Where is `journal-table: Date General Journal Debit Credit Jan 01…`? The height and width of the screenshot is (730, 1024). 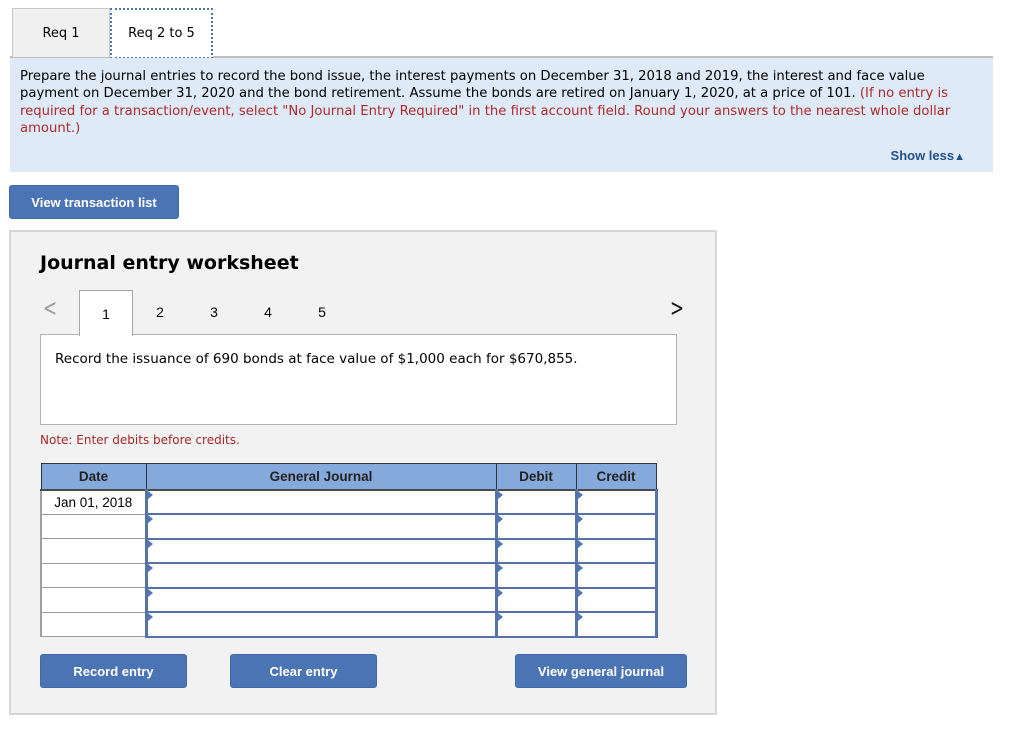 journal-table: Date General Journal Debit Credit Jan 01… is located at coordinates (349, 550).